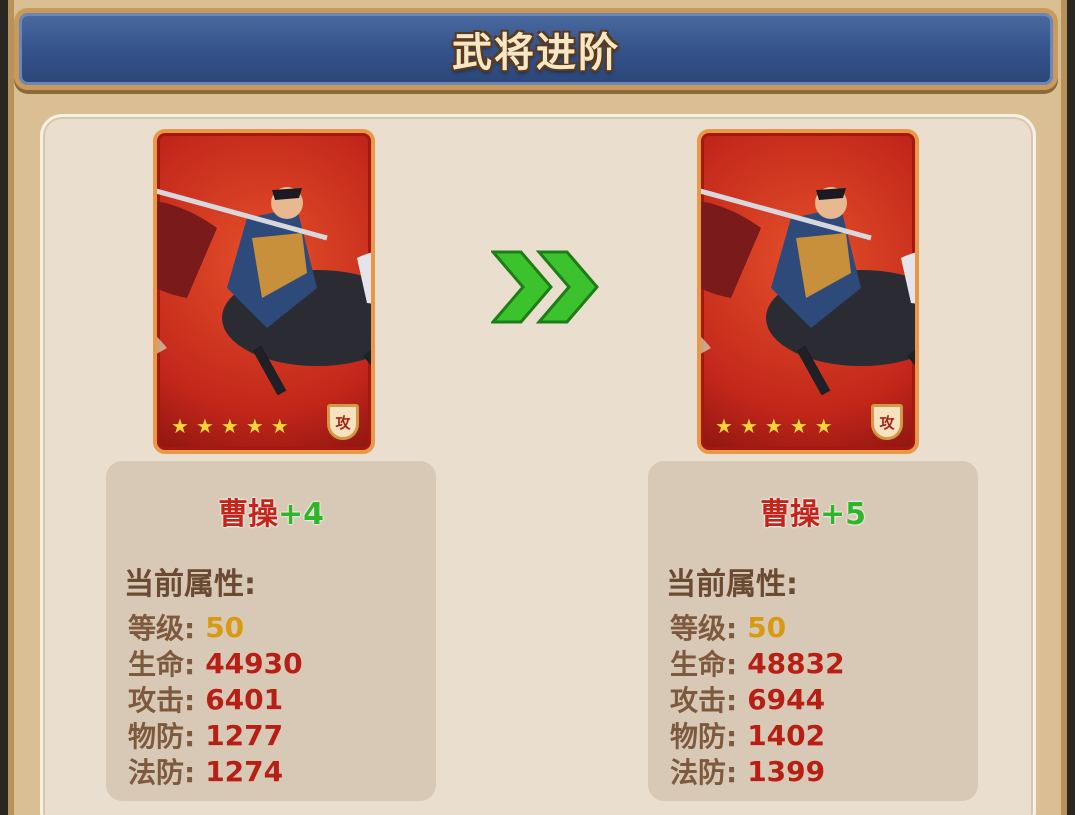 This screenshot has height=815, width=1075. What do you see at coordinates (786, 735) in the screenshot?
I see `attr-value: 1402` at bounding box center [786, 735].